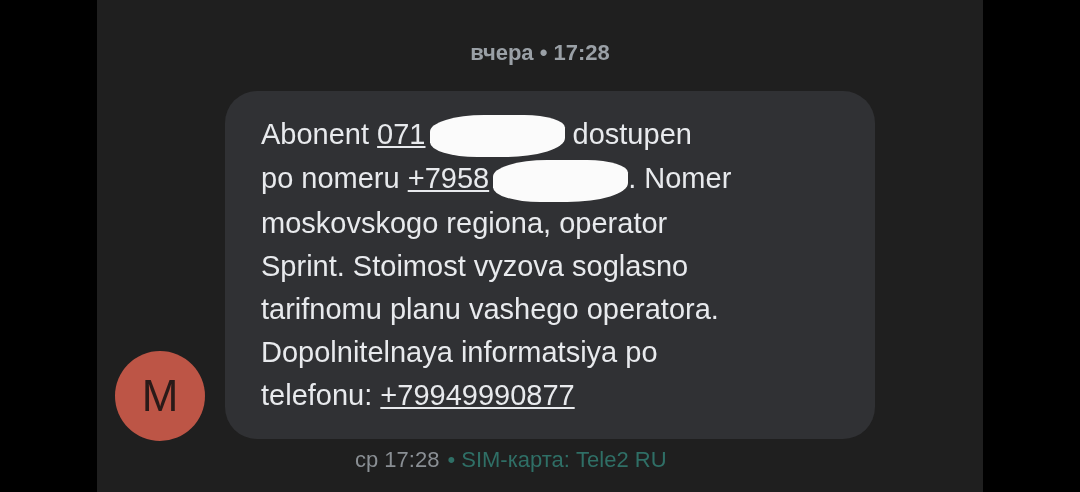  What do you see at coordinates (401, 134) in the screenshot?
I see `phone-link: 071` at bounding box center [401, 134].